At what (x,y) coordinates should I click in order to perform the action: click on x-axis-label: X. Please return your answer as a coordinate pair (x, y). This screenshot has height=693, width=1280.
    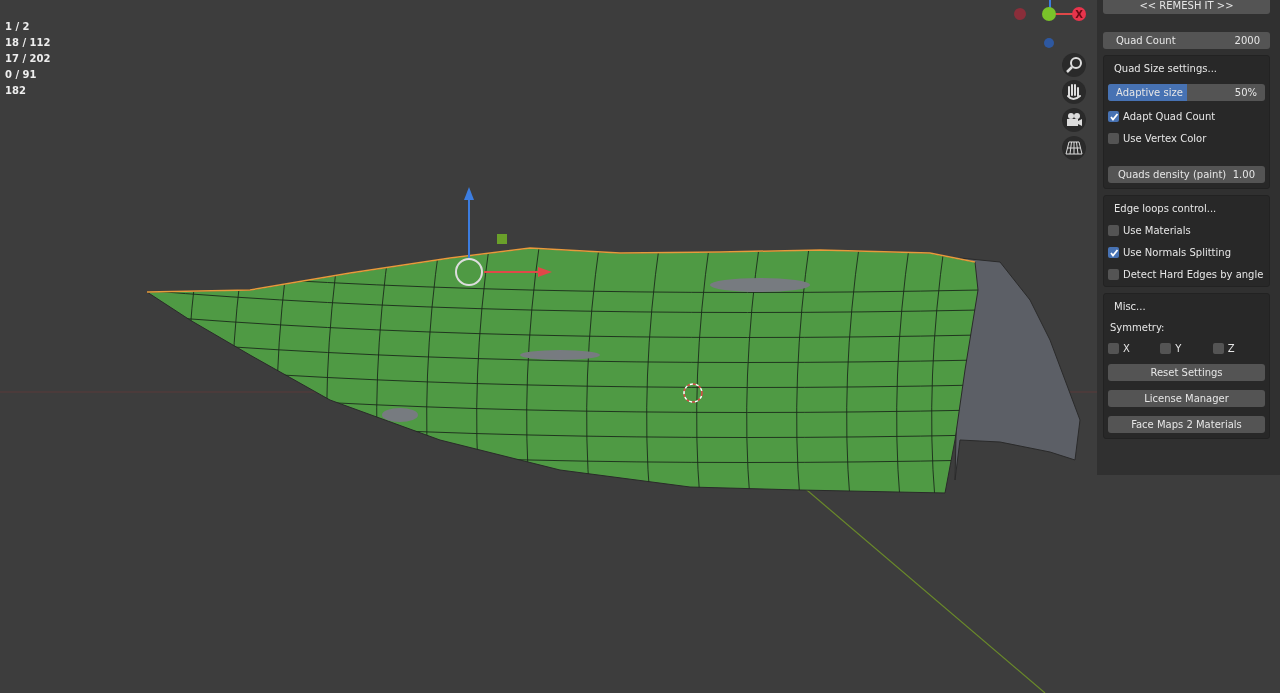
    Looking at the image, I should click on (1079, 14).